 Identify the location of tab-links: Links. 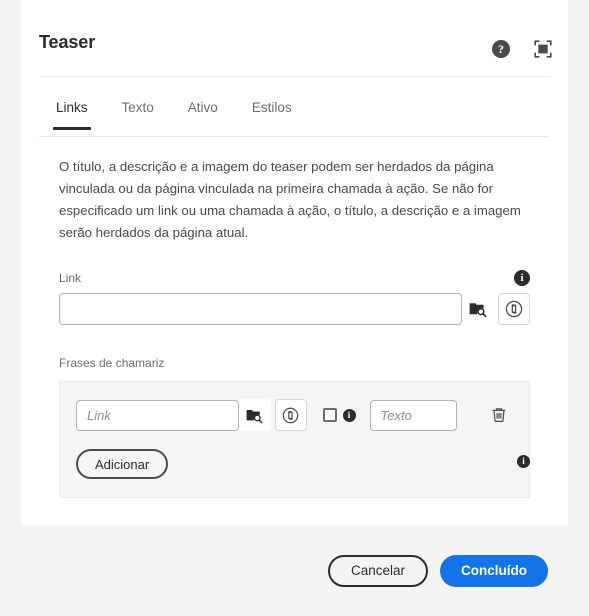
(72, 115).